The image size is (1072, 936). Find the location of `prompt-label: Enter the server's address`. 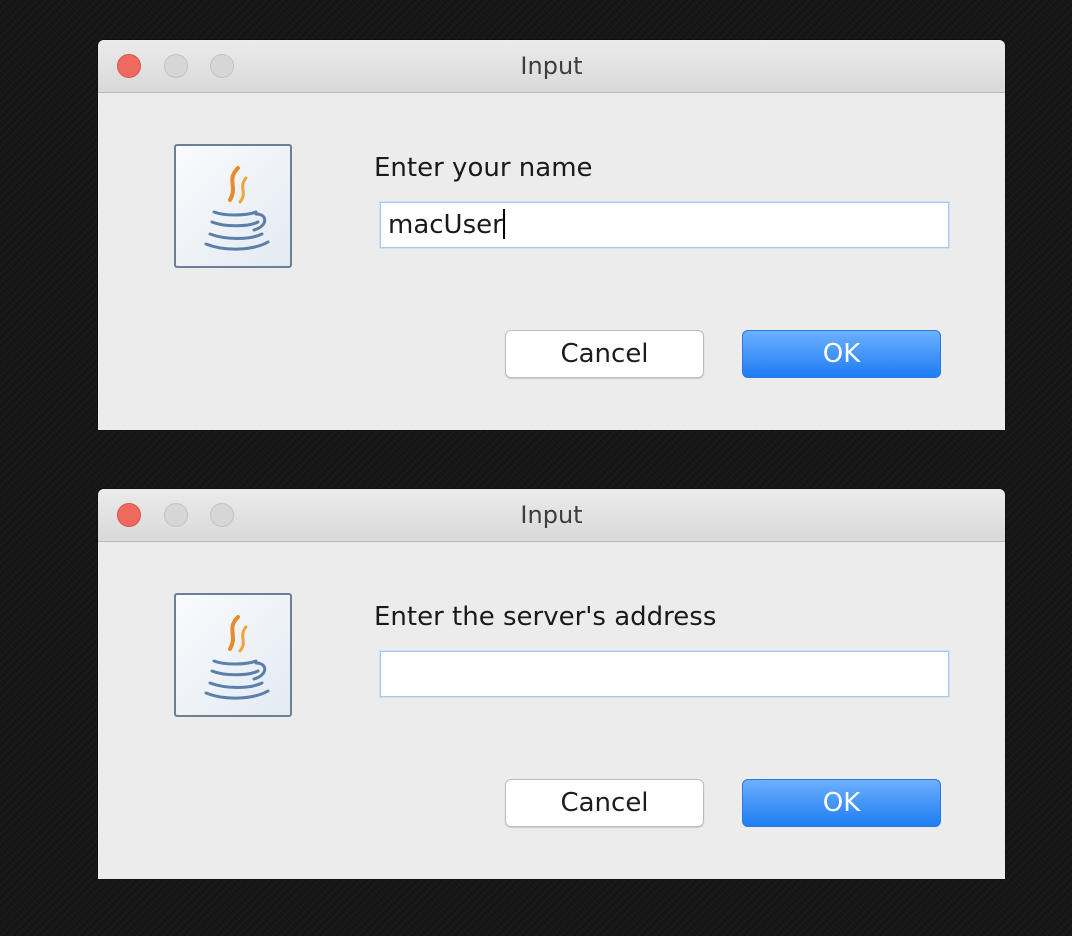

prompt-label: Enter the server's address is located at coordinates (545, 617).